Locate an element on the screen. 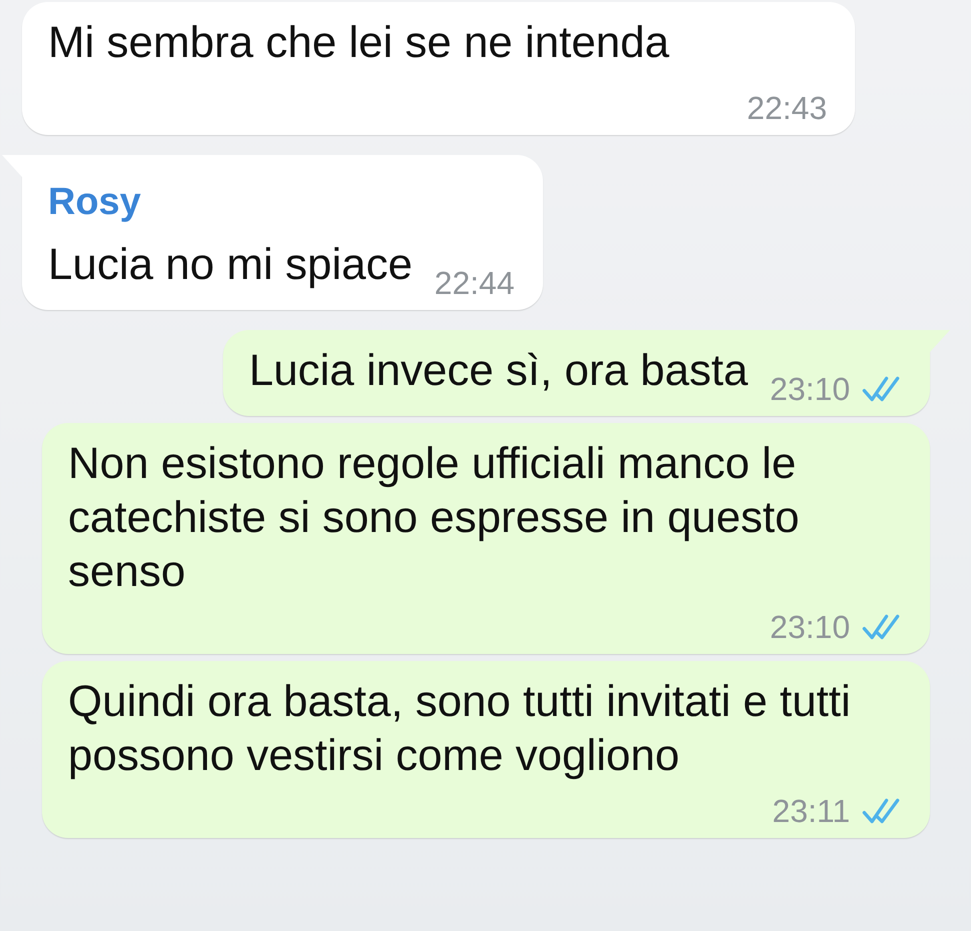 The image size is (971, 931). message-text: Non esistono regole ufficiali manco le catechiste si sono espresse in questo senso is located at coordinates (434, 518).